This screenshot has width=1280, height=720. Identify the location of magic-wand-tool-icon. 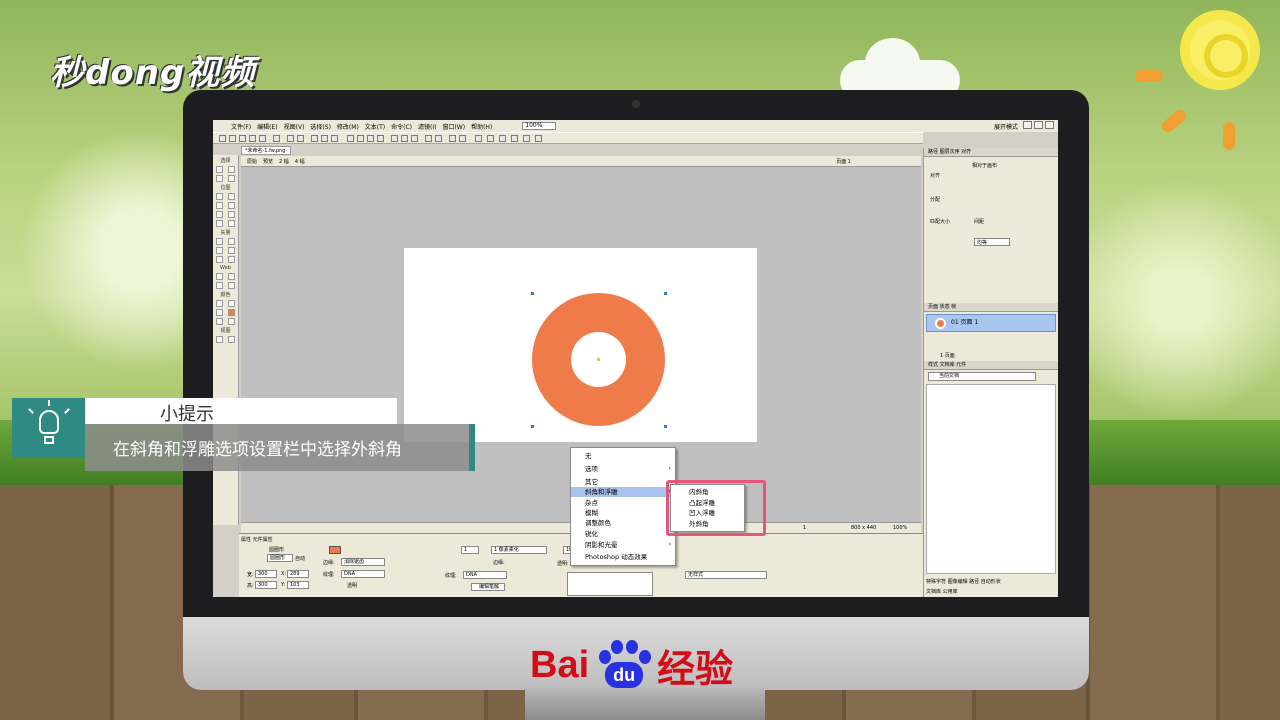
(219, 205).